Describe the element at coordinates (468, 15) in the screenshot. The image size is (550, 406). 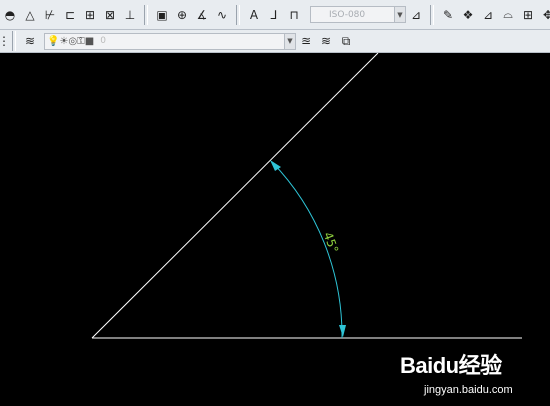
I see `copy-icon: ❖` at that location.